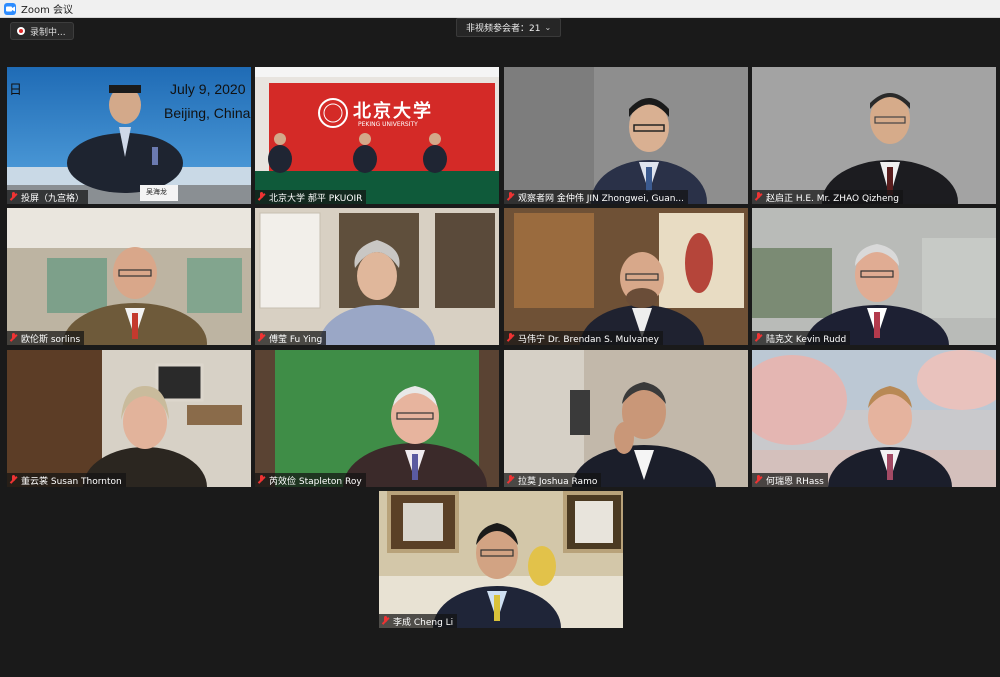  I want to click on participant-name: 拉莫 Joshua Ramo, so click(558, 481).